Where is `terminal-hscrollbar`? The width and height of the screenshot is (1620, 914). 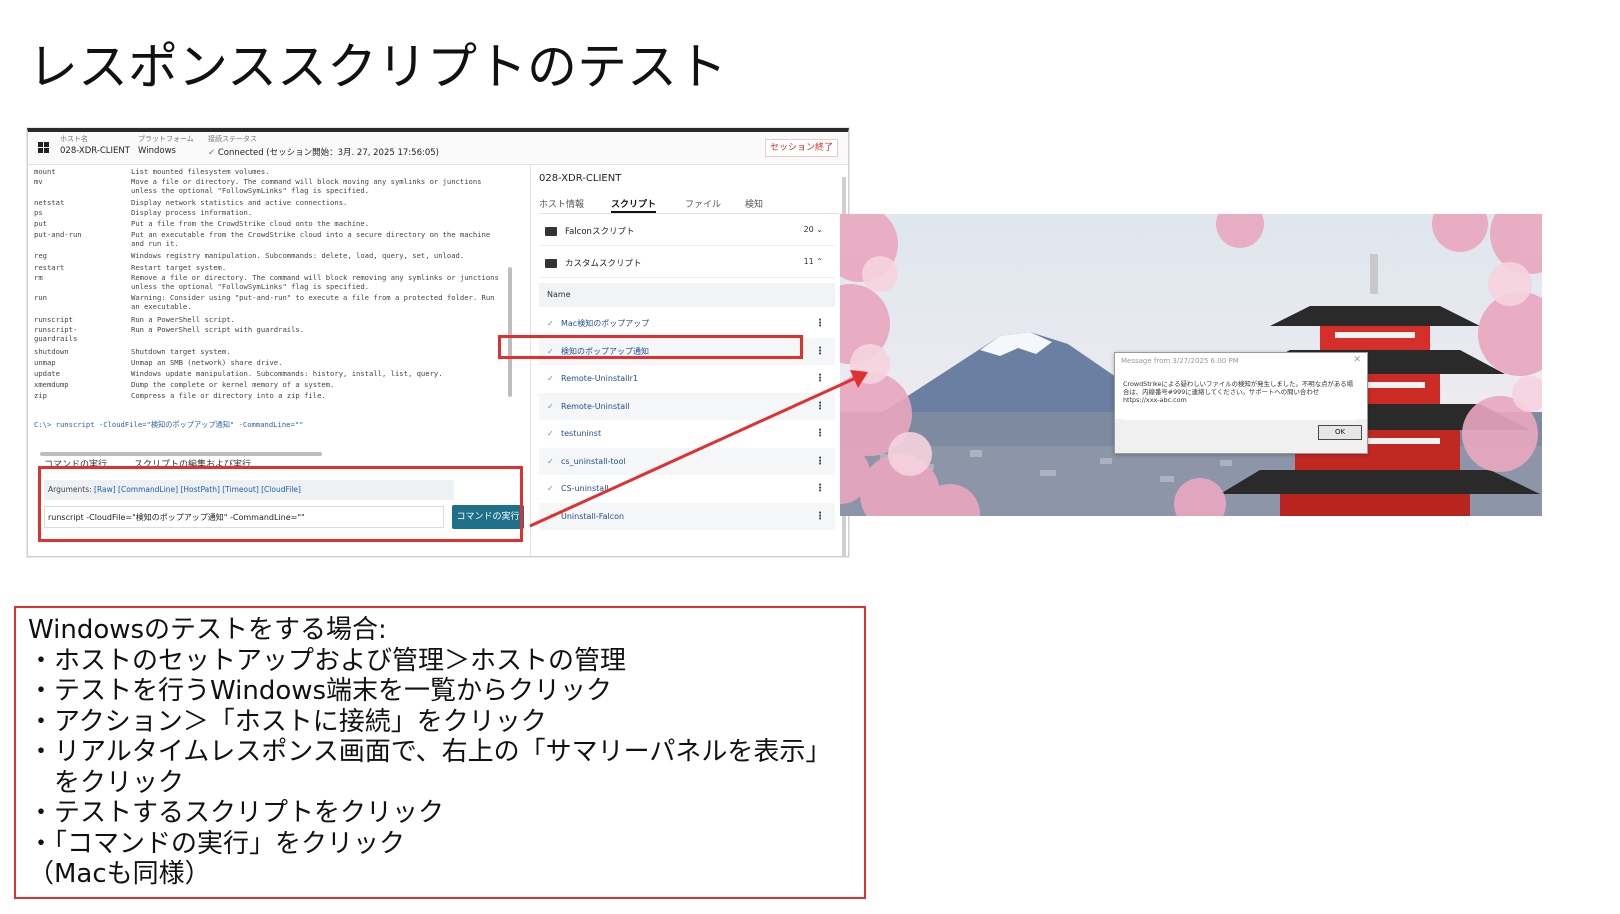 terminal-hscrollbar is located at coordinates (181, 454).